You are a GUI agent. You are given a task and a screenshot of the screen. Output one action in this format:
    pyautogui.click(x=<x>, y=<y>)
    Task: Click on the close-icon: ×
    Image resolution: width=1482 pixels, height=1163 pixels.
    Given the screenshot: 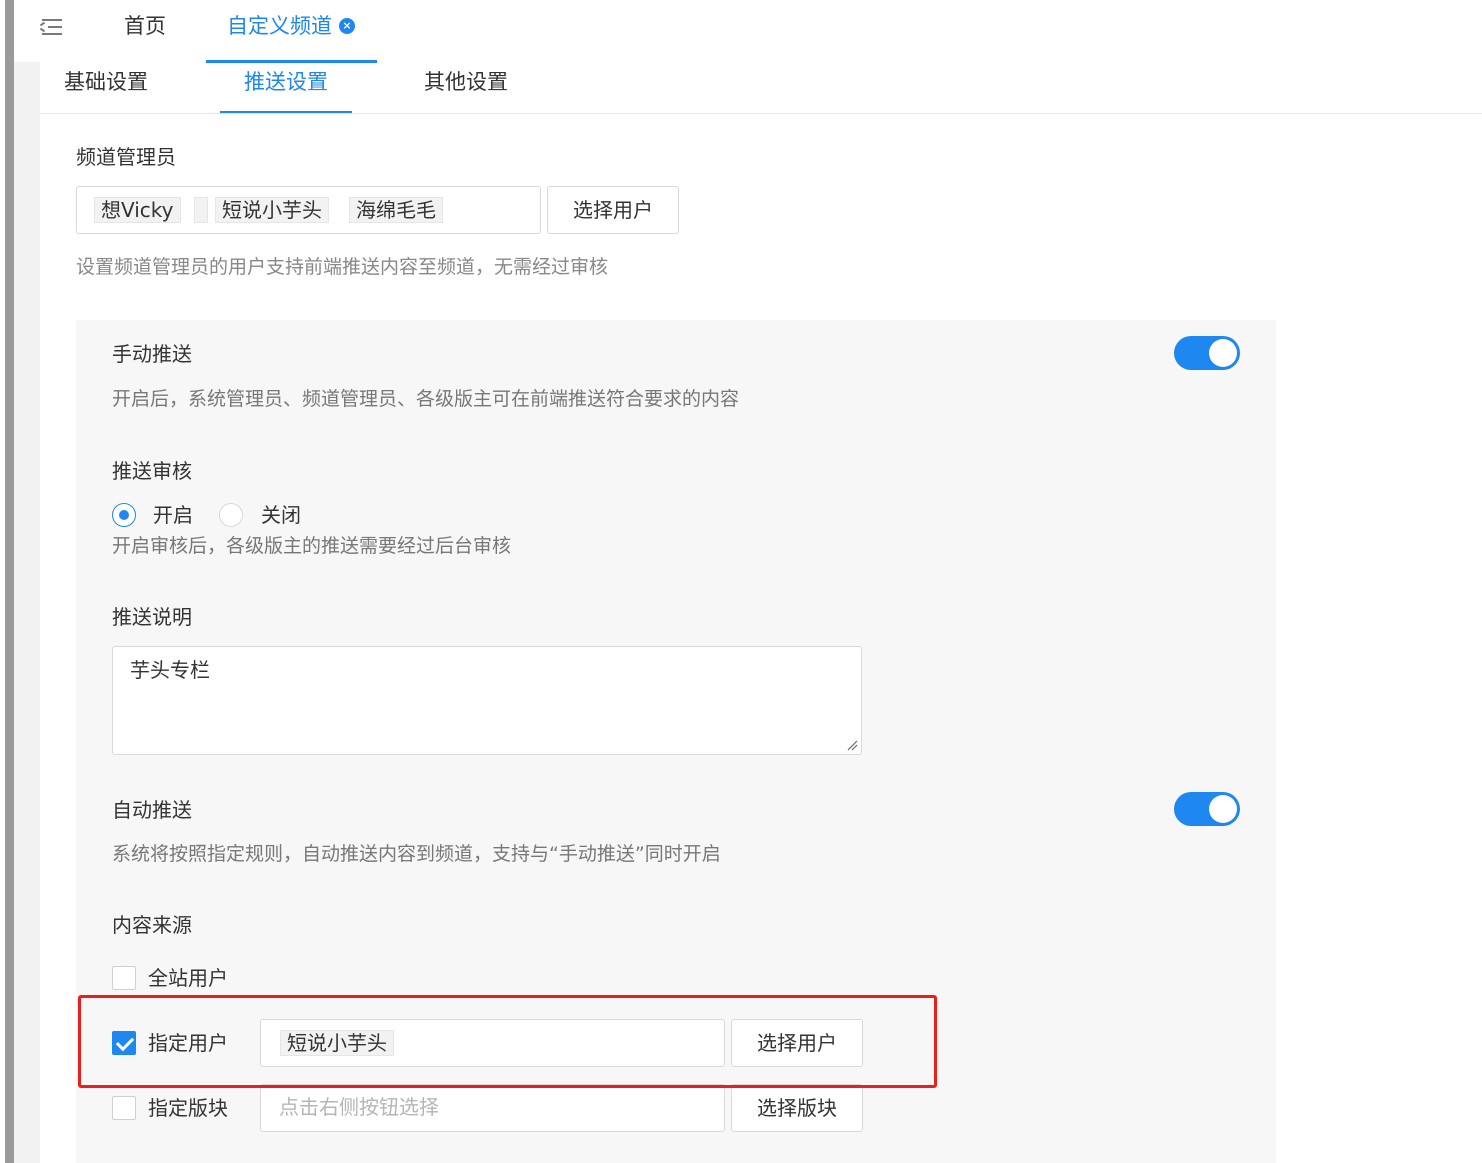 What is the action you would take?
    pyautogui.click(x=347, y=26)
    